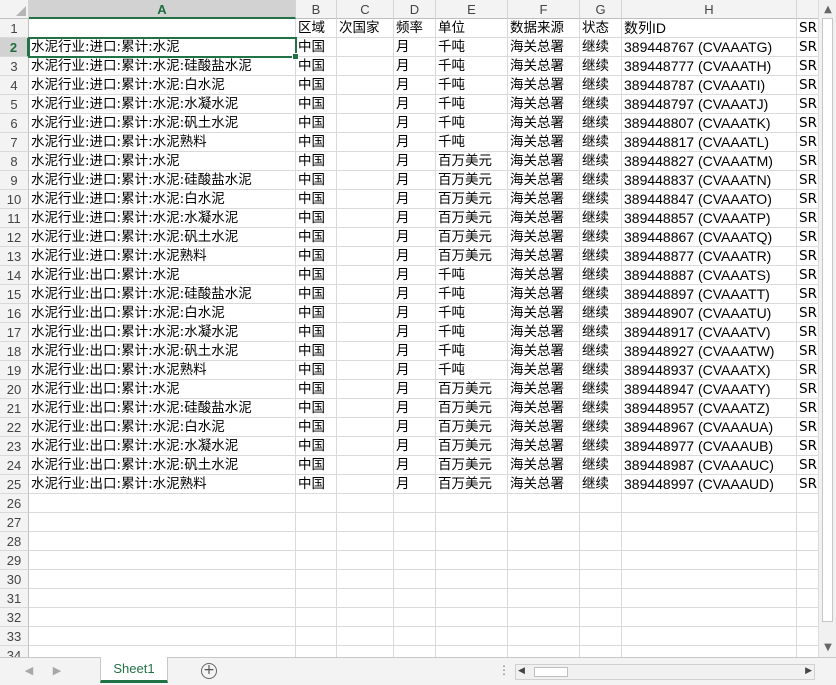 The width and height of the screenshot is (836, 685). I want to click on row-header: 32, so click(14, 617).